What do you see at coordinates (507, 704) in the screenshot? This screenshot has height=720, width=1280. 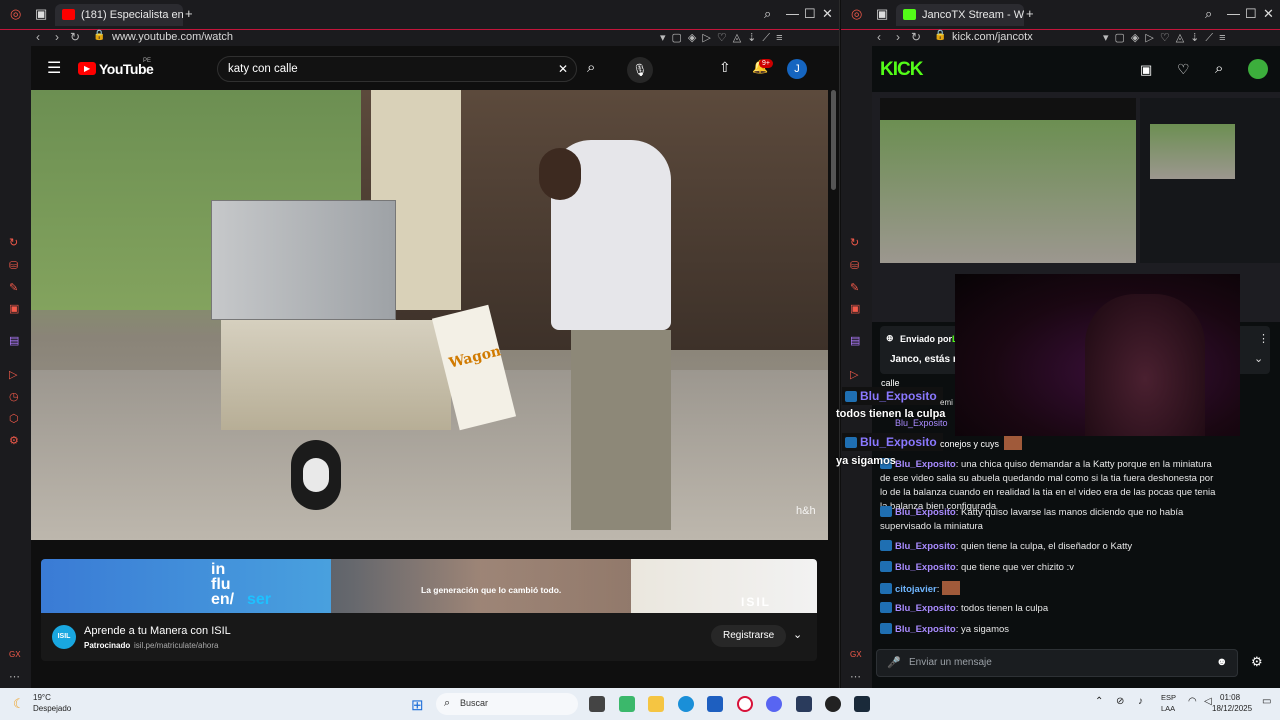 I see `taskbar-search: ⌕ Buscar` at bounding box center [507, 704].